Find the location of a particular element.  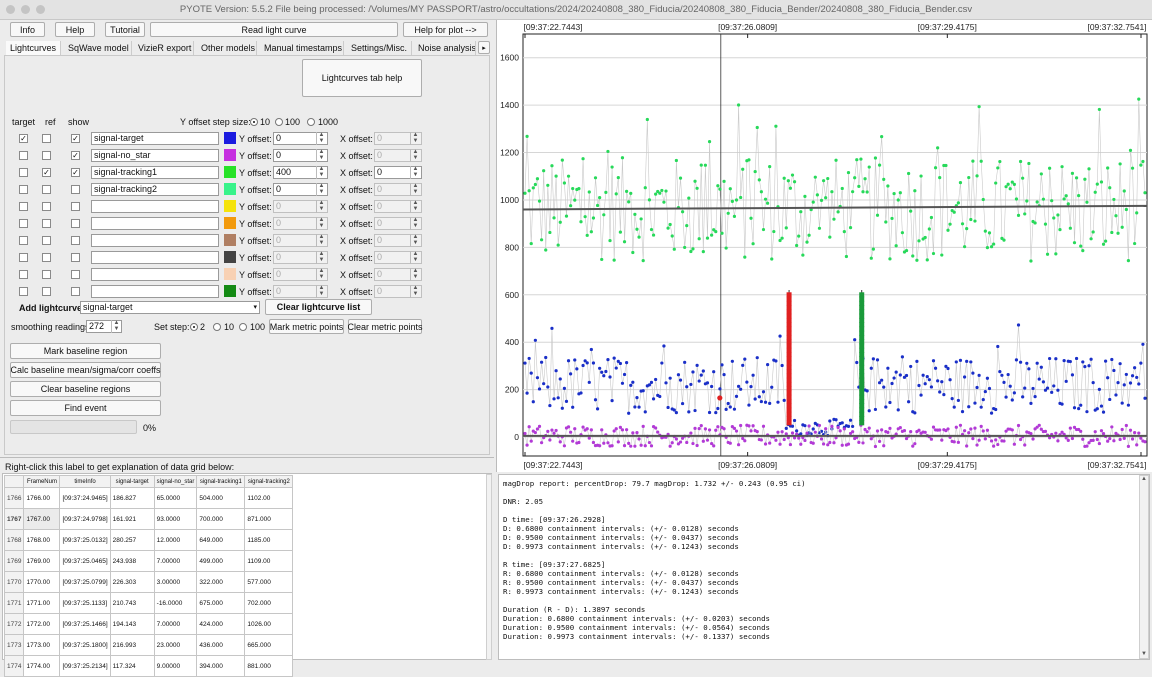

table-cell: 1770.00 is located at coordinates (42, 582).